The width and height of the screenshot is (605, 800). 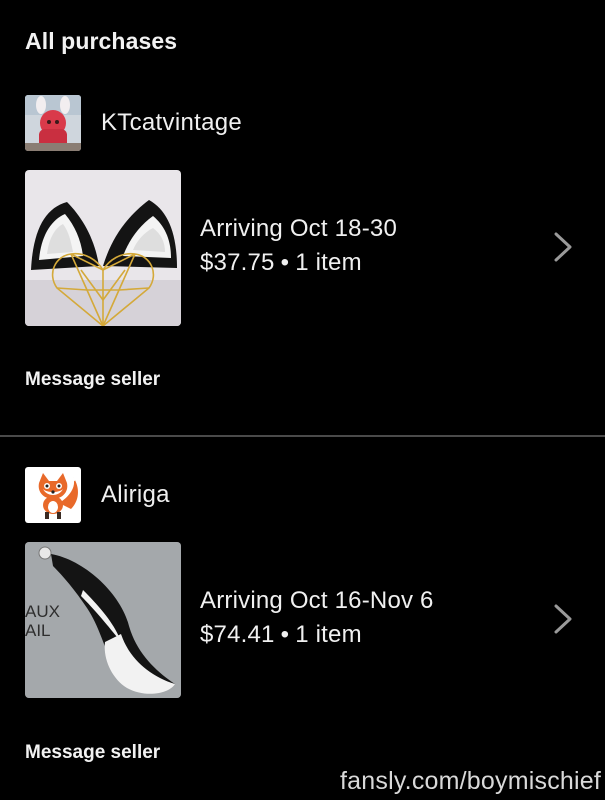 What do you see at coordinates (237, 262) in the screenshot?
I see `order-price: $37.75` at bounding box center [237, 262].